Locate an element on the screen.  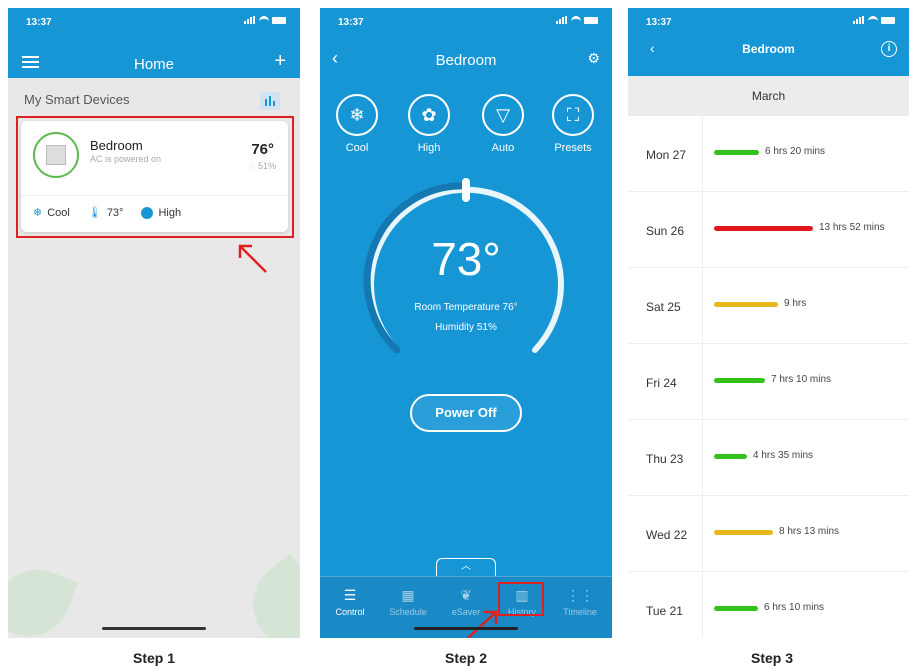
tab-label: Schedule is located at coordinates (408, 612).